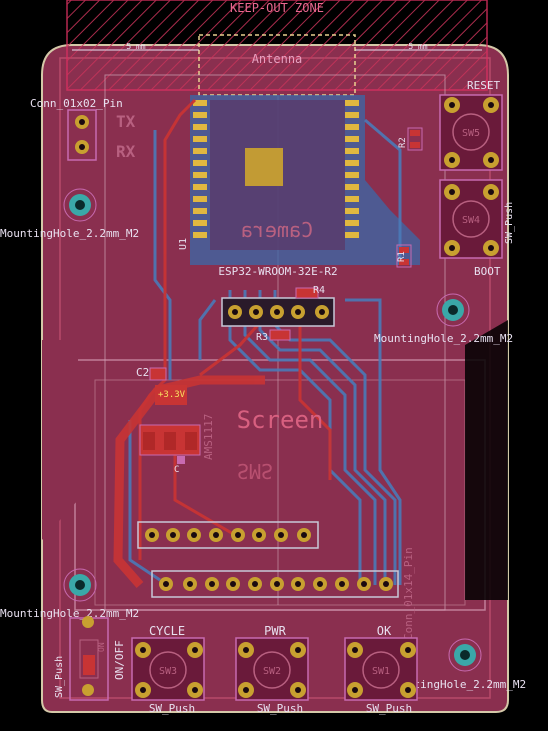  What do you see at coordinates (381, 671) in the screenshot?
I see `sw1-label: SW1` at bounding box center [381, 671].